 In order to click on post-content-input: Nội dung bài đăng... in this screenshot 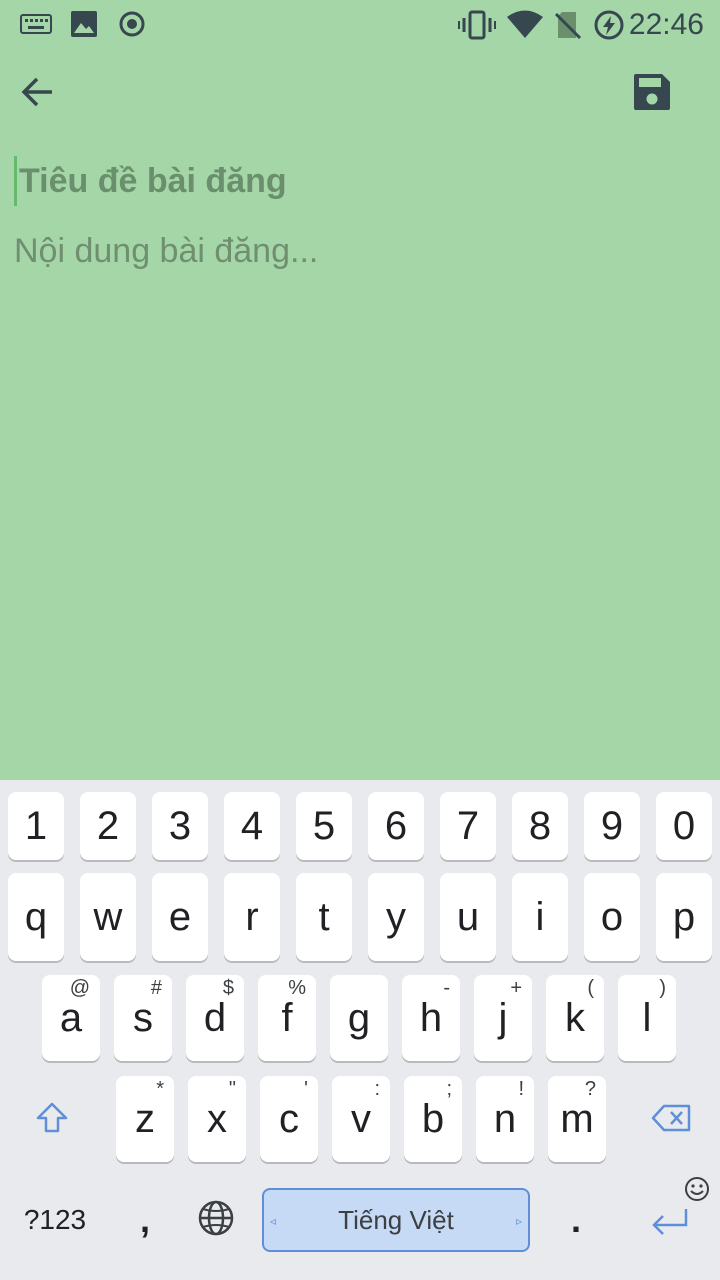, I will do `click(359, 251)`.